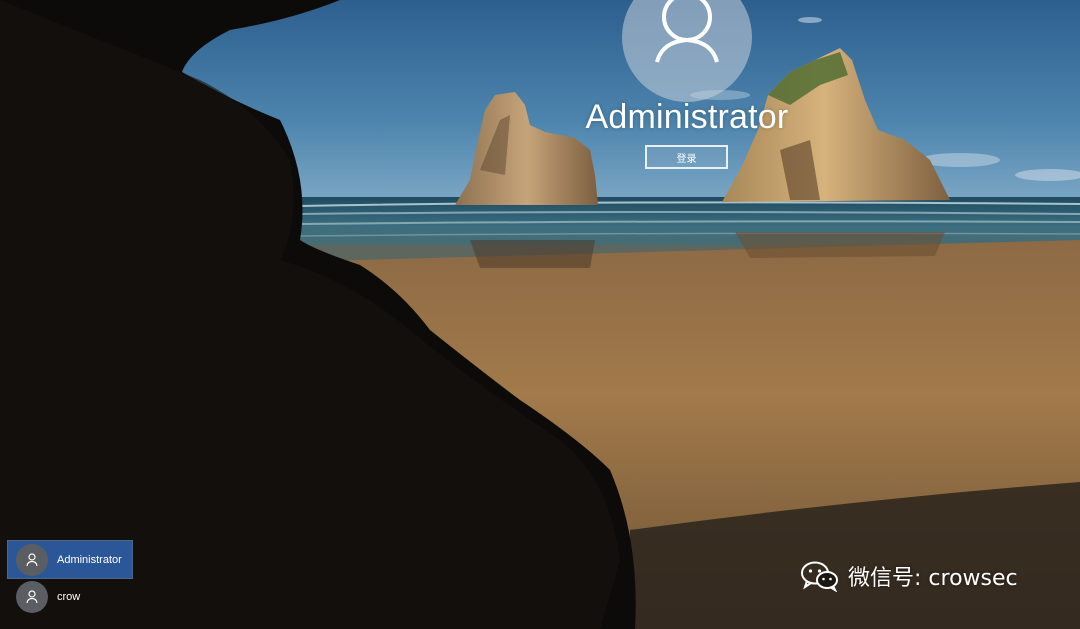  I want to click on user-item-administrator: Administrator, so click(70, 559).